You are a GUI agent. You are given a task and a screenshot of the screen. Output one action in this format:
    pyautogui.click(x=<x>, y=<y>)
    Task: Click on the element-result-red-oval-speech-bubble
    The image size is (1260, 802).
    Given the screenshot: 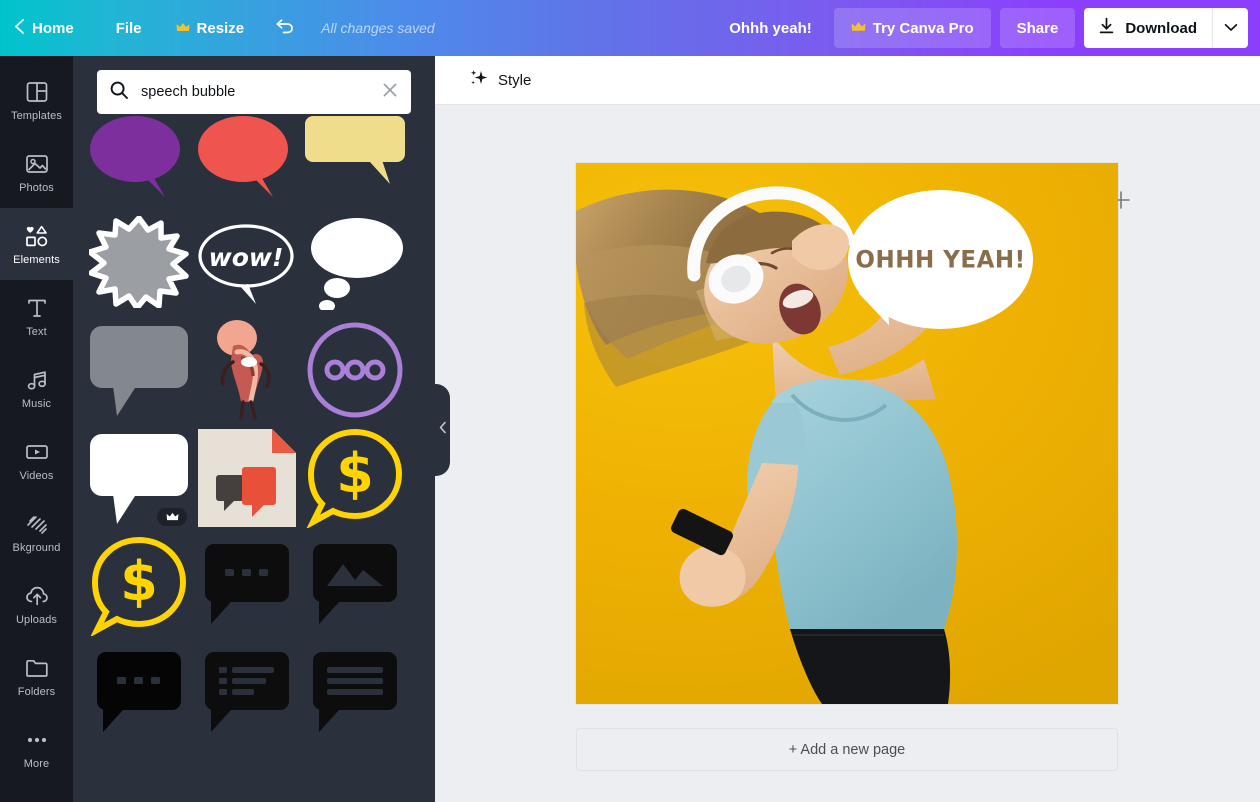 What is the action you would take?
    pyautogui.click(x=247, y=154)
    